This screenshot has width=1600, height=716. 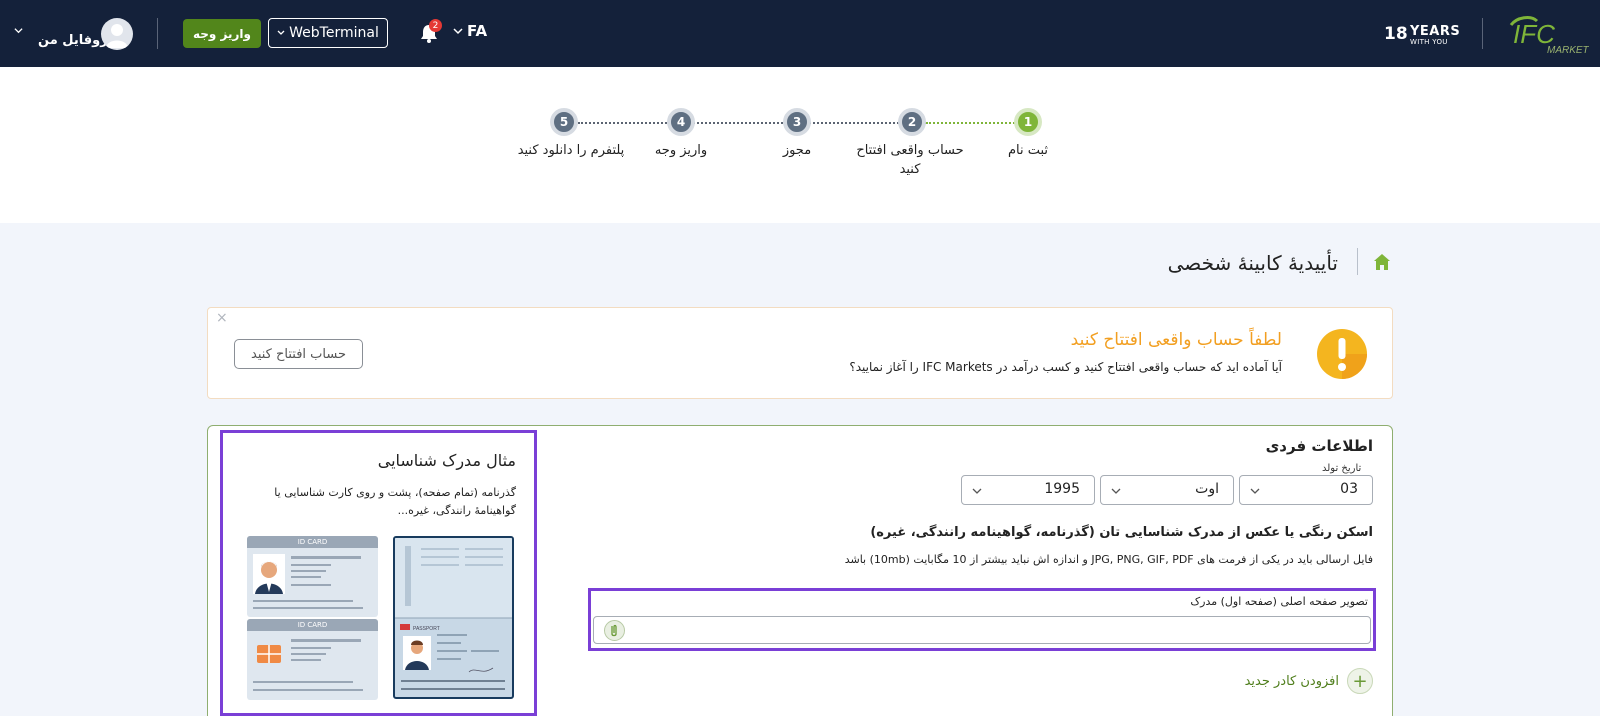 What do you see at coordinates (1568, 50) in the screenshot?
I see `svg-text: MARKETS` at bounding box center [1568, 50].